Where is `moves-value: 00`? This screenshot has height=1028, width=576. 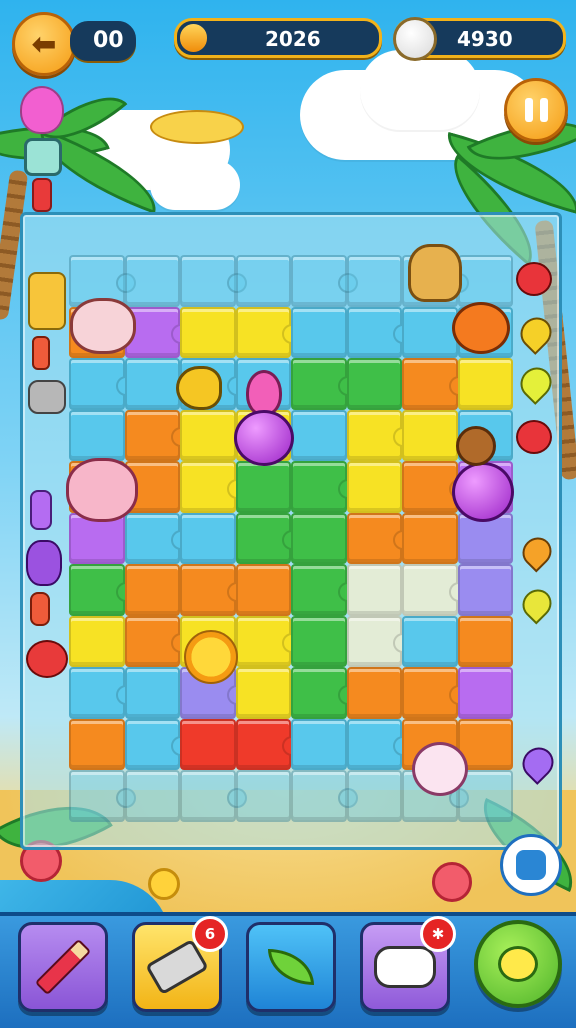 moves-value: 00 is located at coordinates (108, 40).